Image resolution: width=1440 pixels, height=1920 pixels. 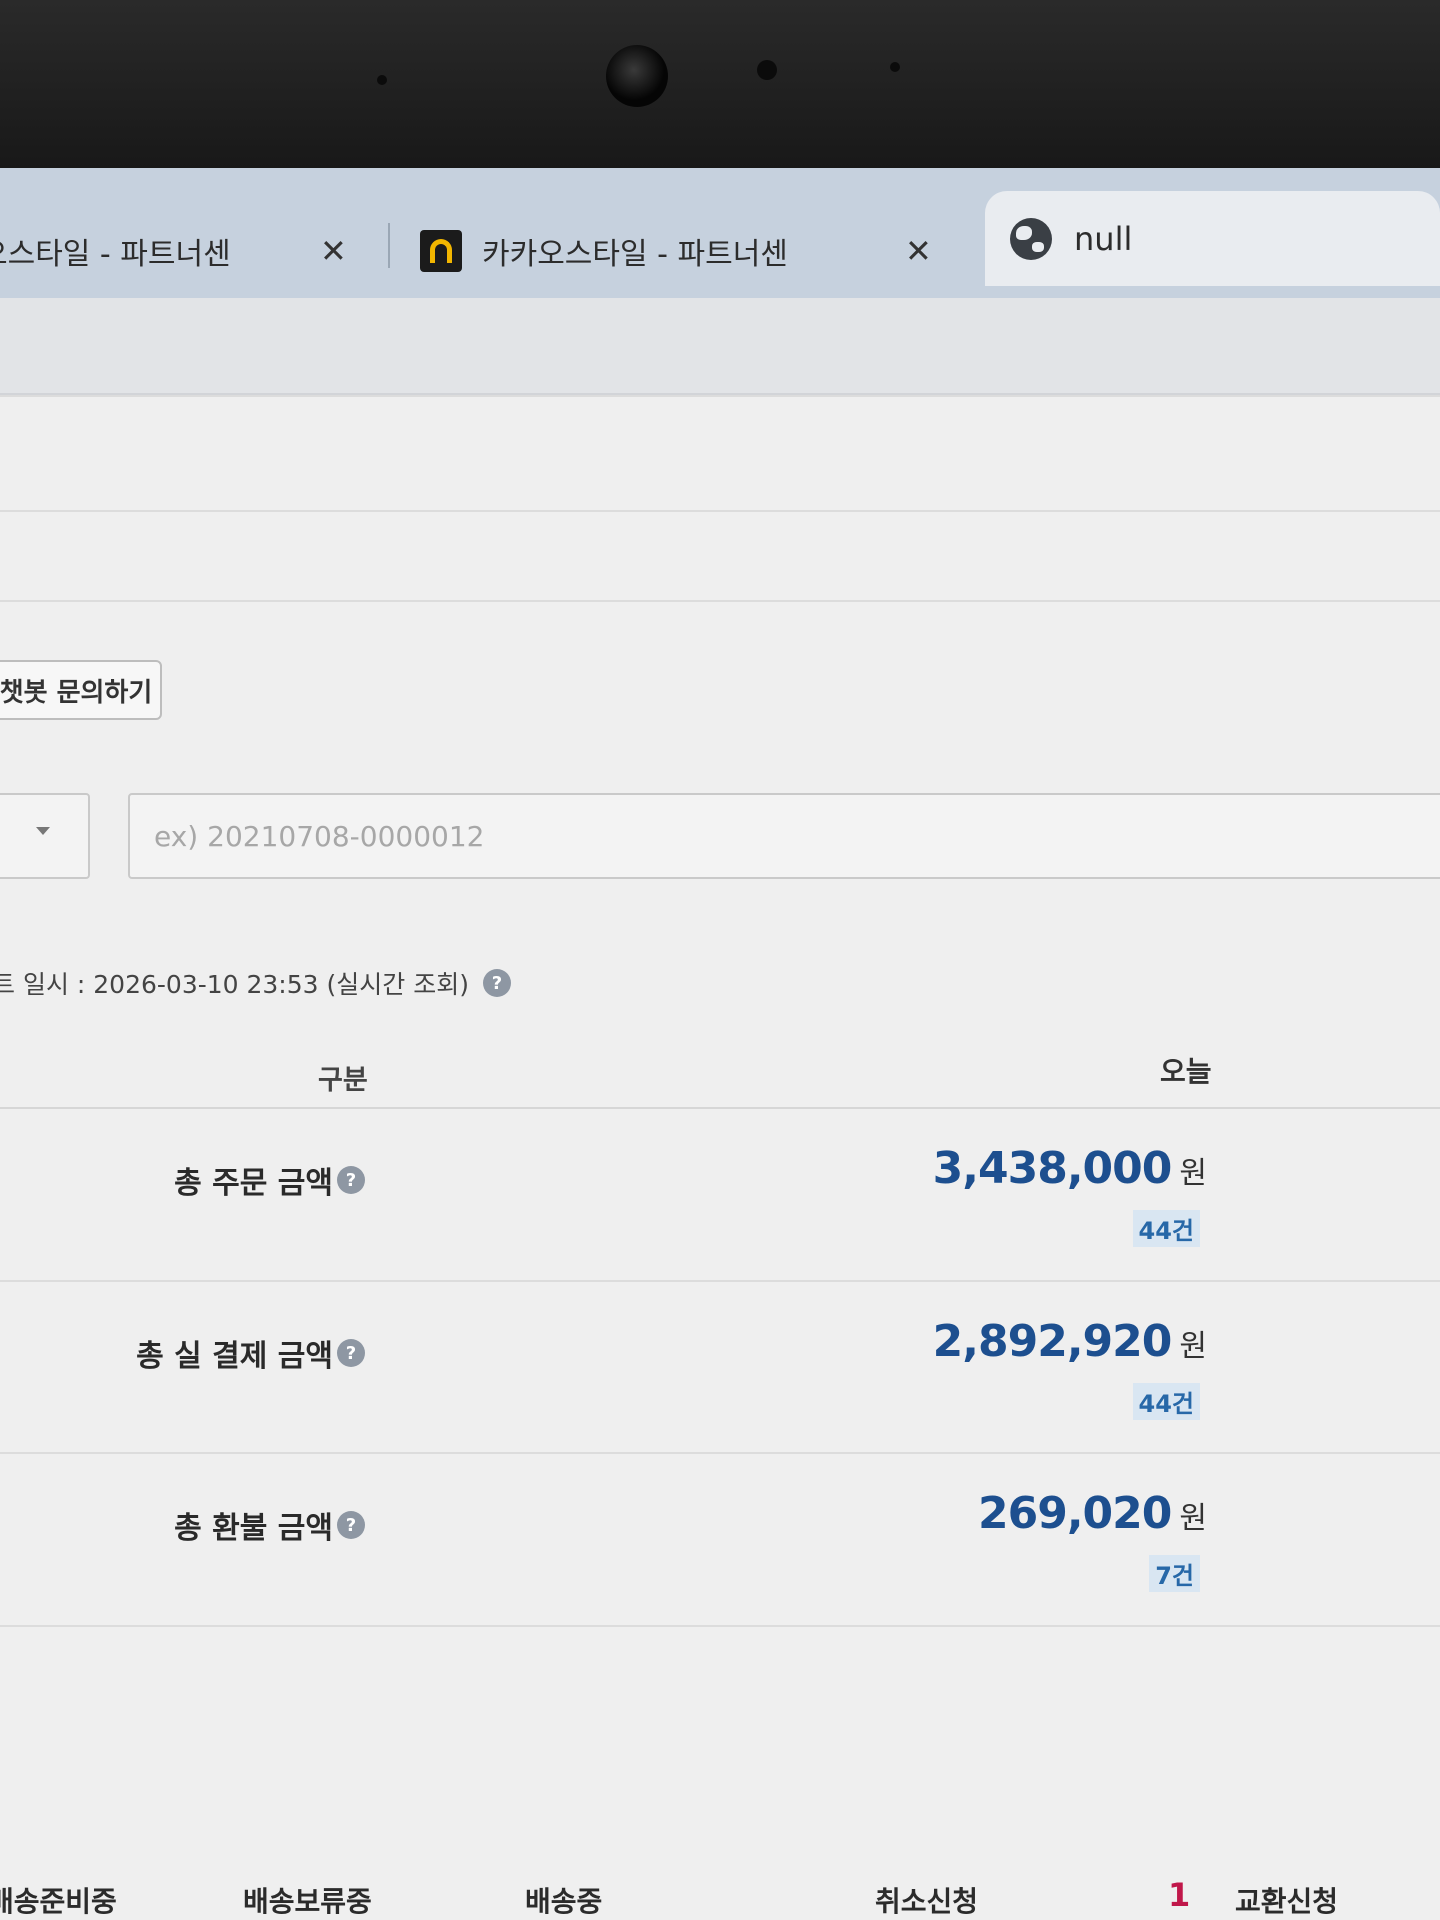 What do you see at coordinates (720, 1080) in the screenshot?
I see `summary-table-header: 구분 오늘` at bounding box center [720, 1080].